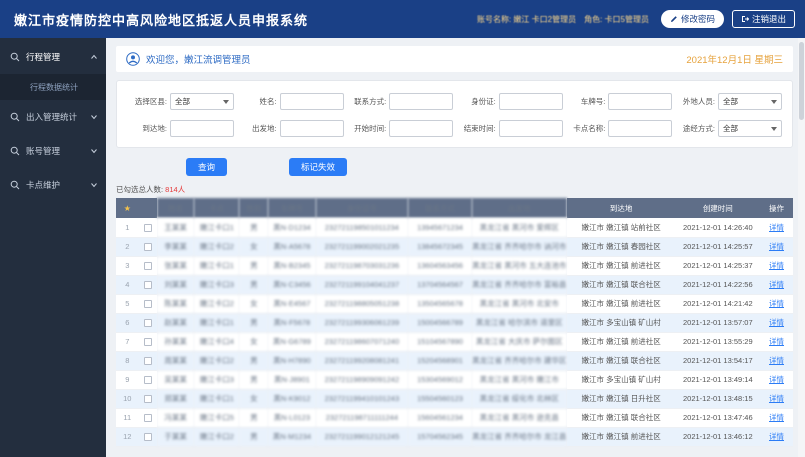 The height and width of the screenshot is (457, 805). I want to click on sidebar-subitem-trip-statistics: 行程数据统计, so click(53, 87).